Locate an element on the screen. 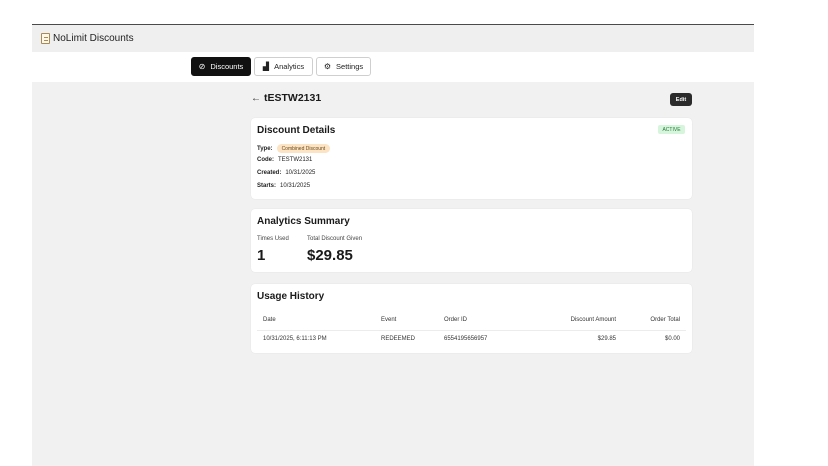 The image size is (828, 466). total-discount-label: Total Discount Given is located at coordinates (335, 239).